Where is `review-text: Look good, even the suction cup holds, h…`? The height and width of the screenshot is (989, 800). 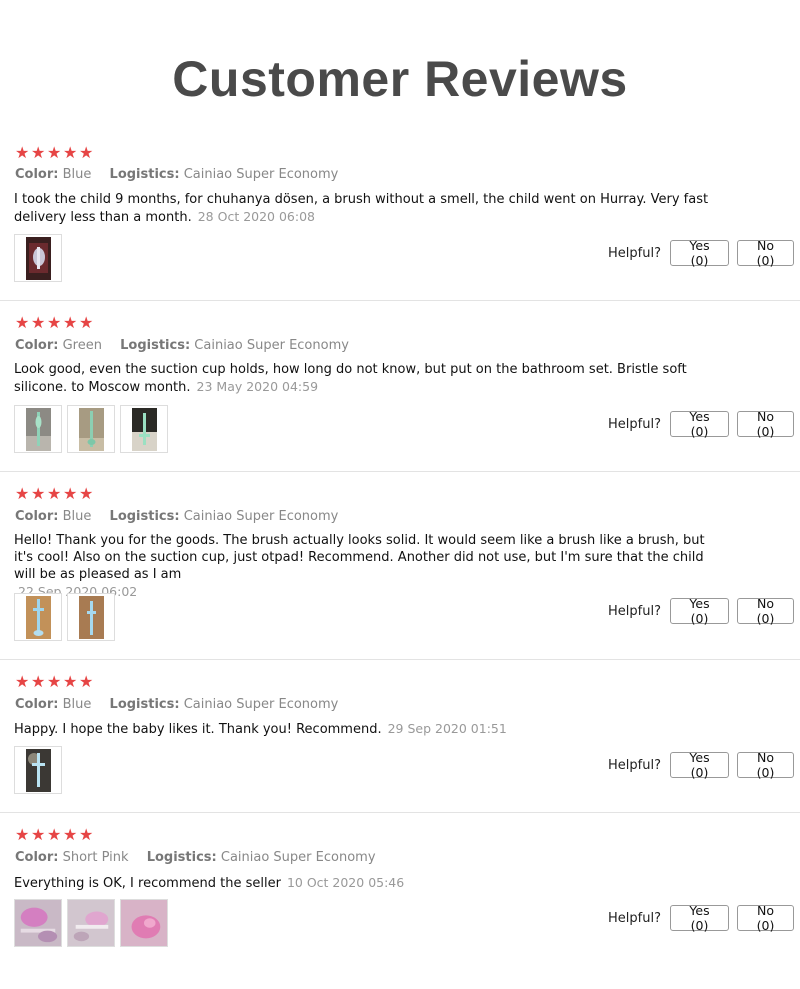 review-text: Look good, even the suction cup holds, h… is located at coordinates (364, 378).